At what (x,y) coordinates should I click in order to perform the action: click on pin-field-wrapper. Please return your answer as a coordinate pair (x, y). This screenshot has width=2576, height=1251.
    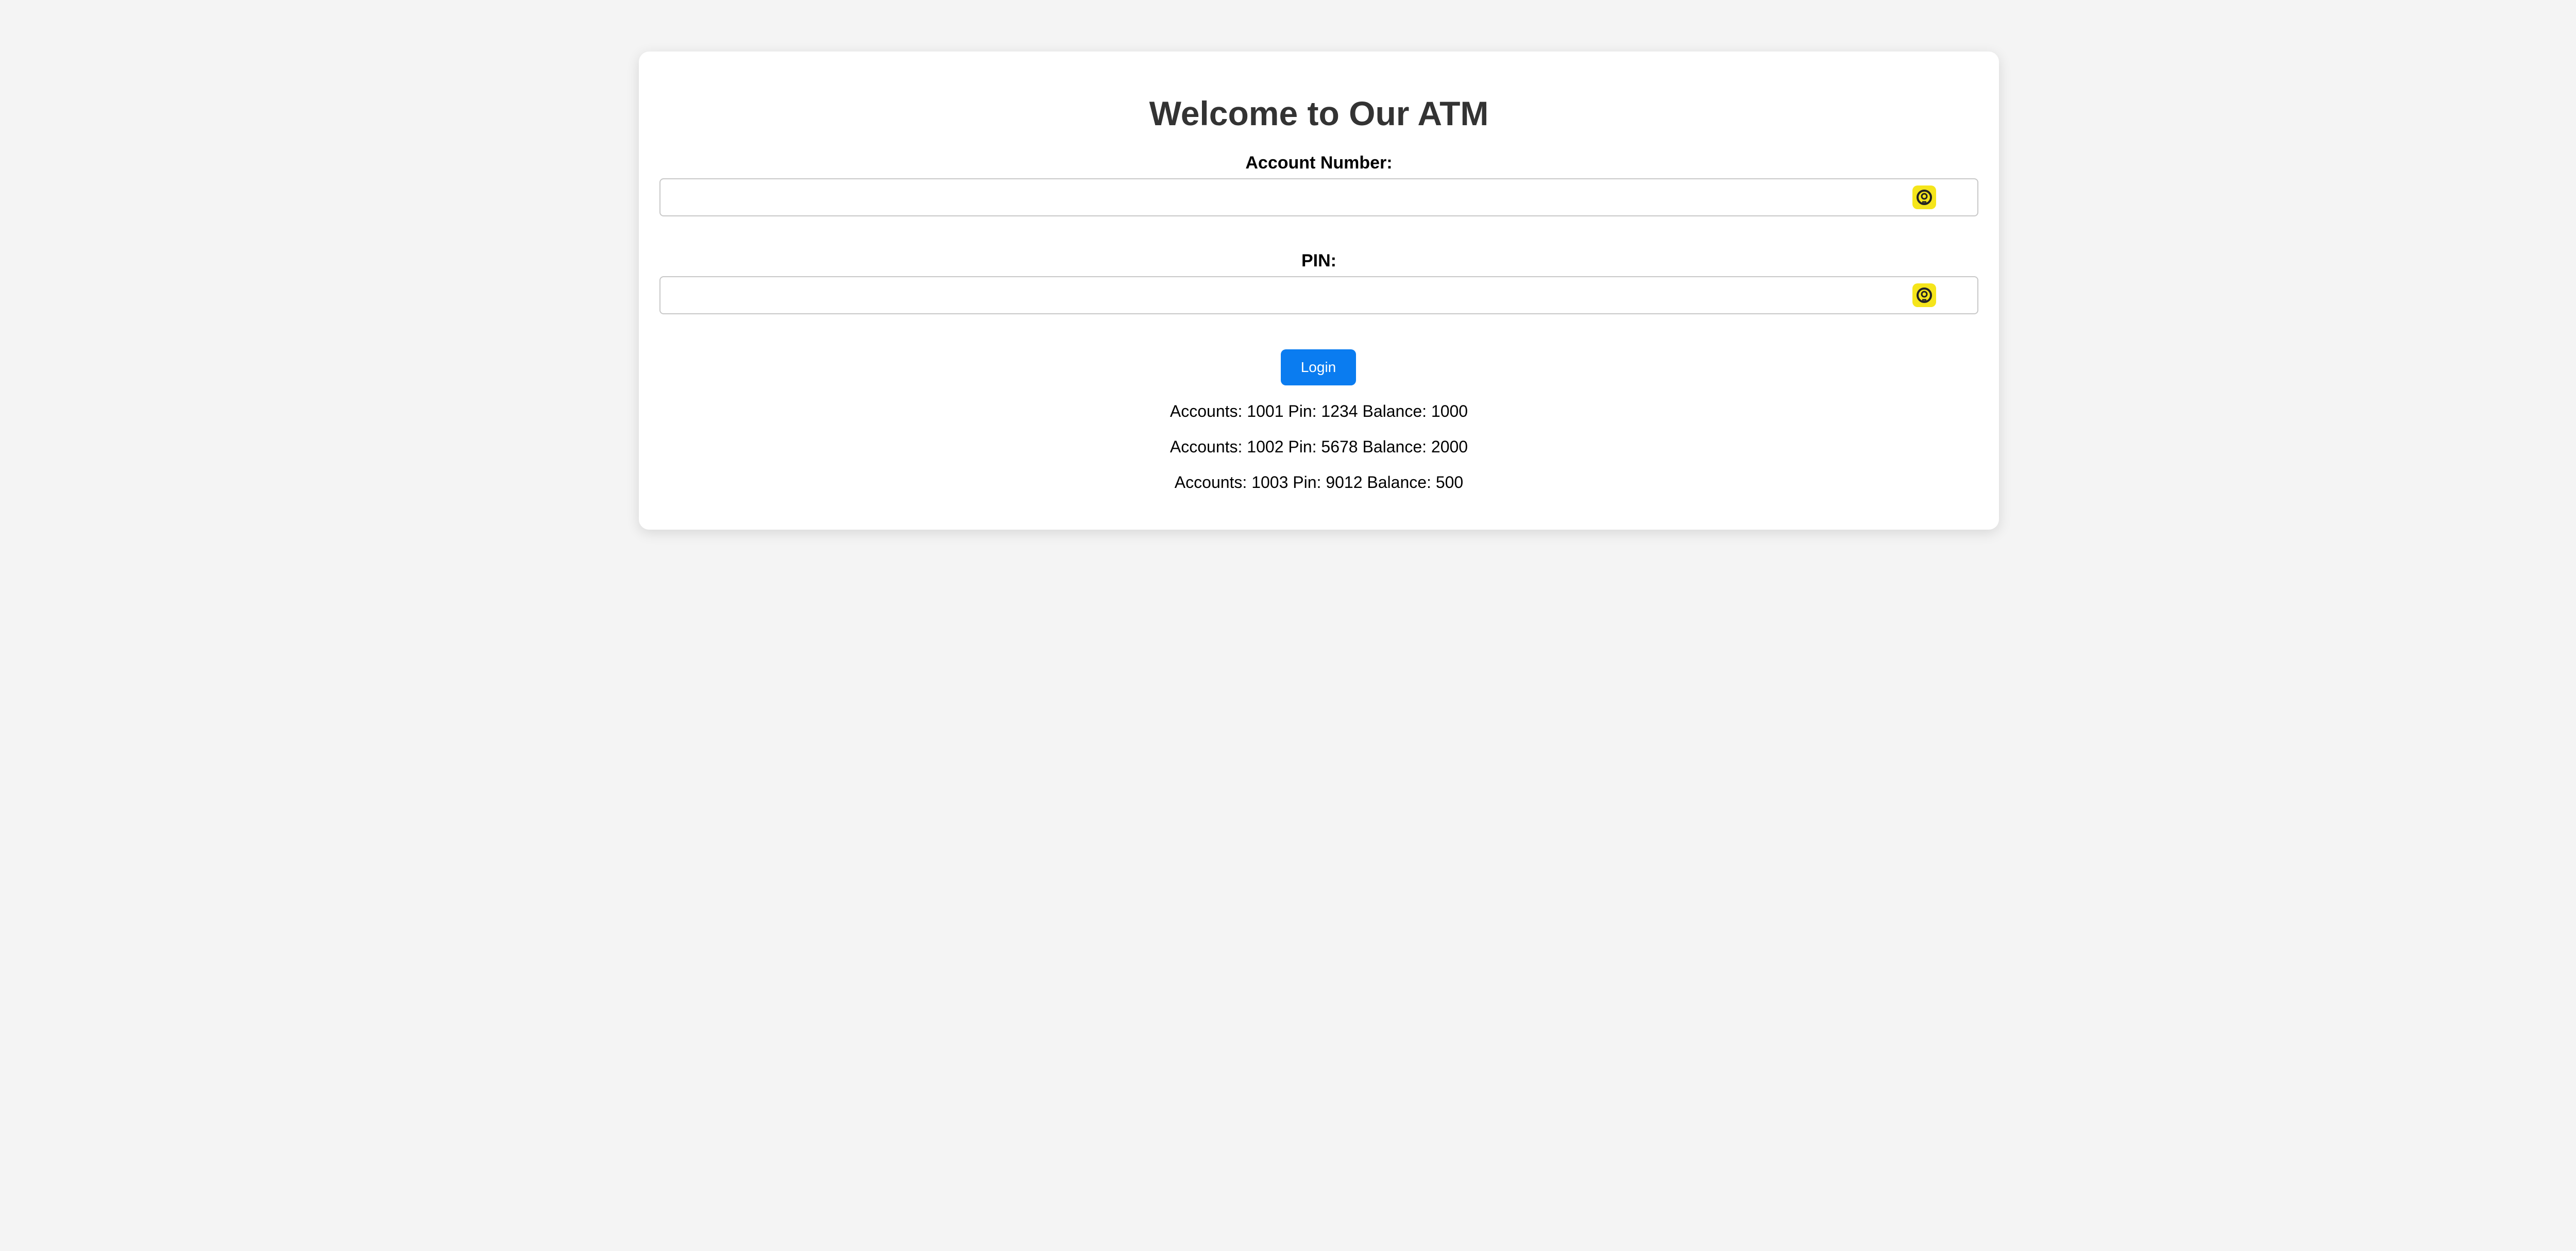
    Looking at the image, I should click on (1318, 295).